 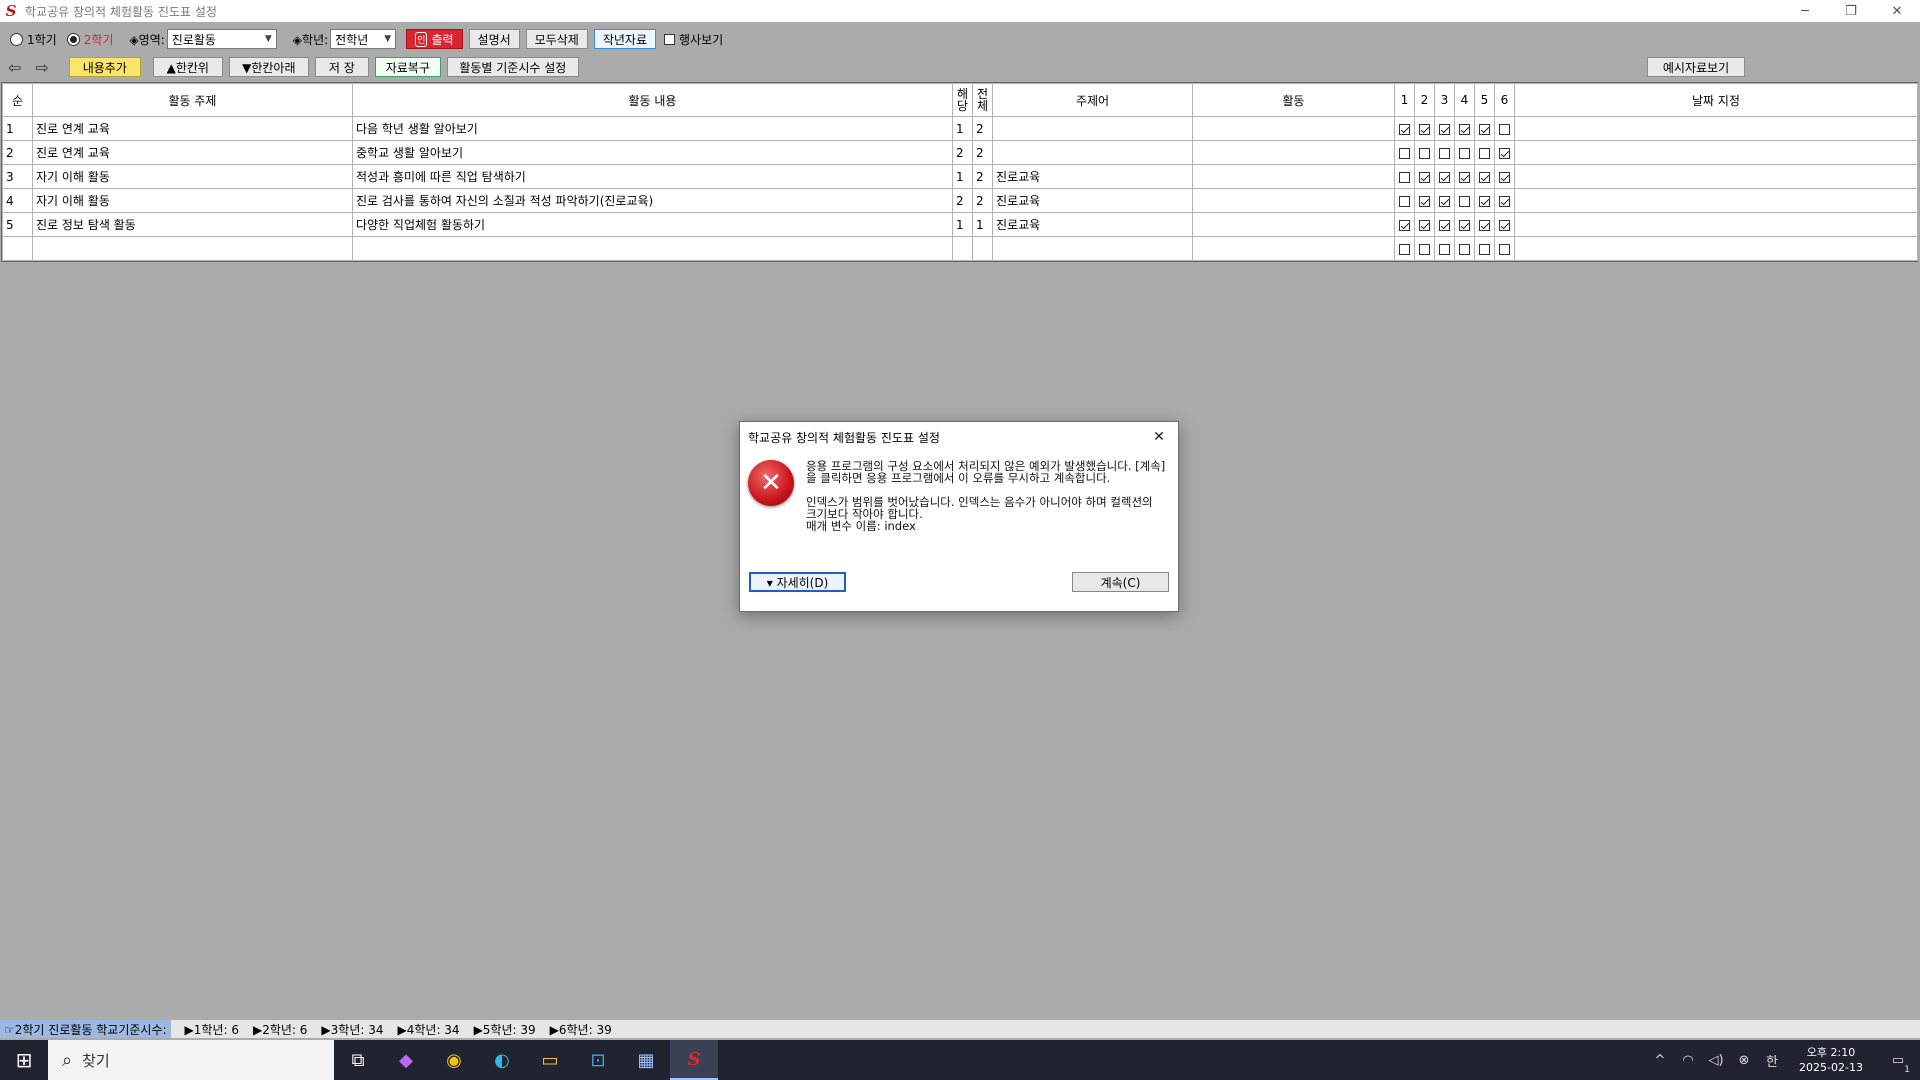 What do you see at coordinates (17, 176) in the screenshot?
I see `row-no: 3` at bounding box center [17, 176].